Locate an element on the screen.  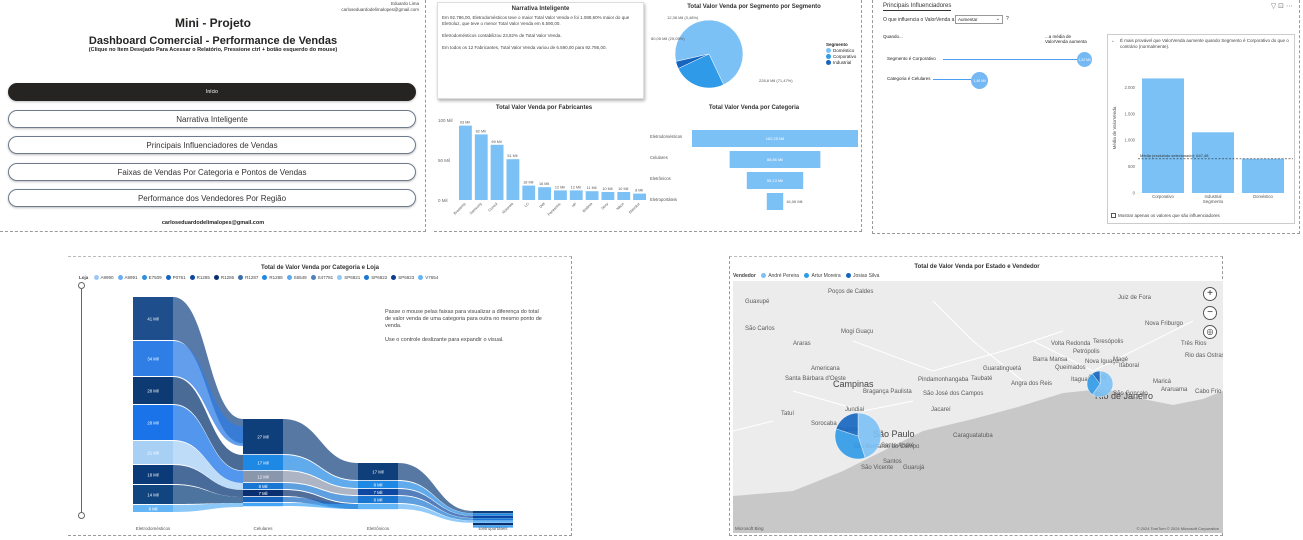
sankey-node-label: 18 Mil is located at coordinates (152, 475).